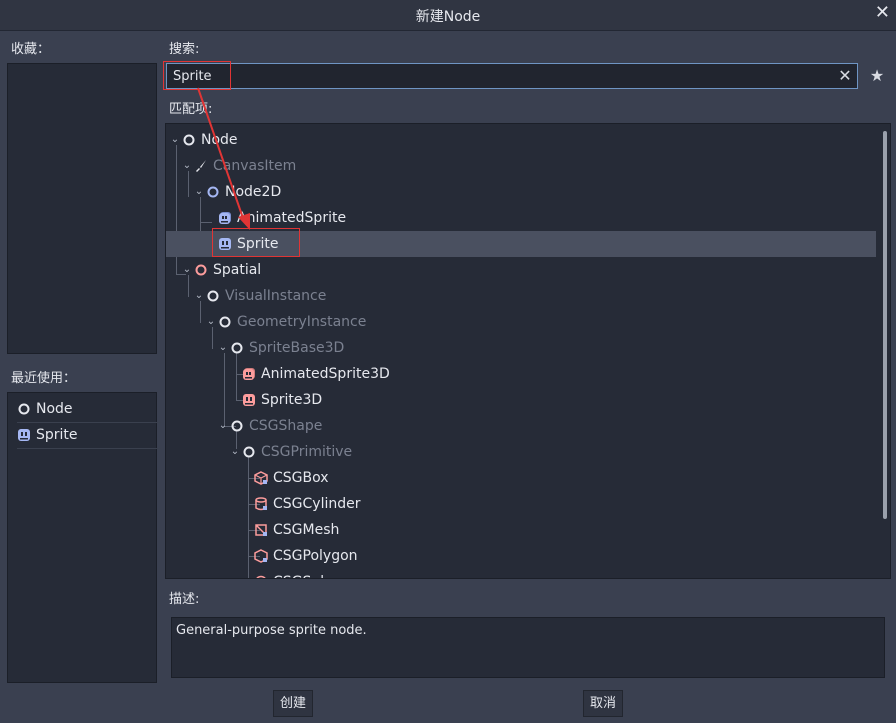 The width and height of the screenshot is (896, 723). Describe the element at coordinates (521, 296) in the screenshot. I see `tree-item-visualinstance: ⌄ VisualInstance` at that location.